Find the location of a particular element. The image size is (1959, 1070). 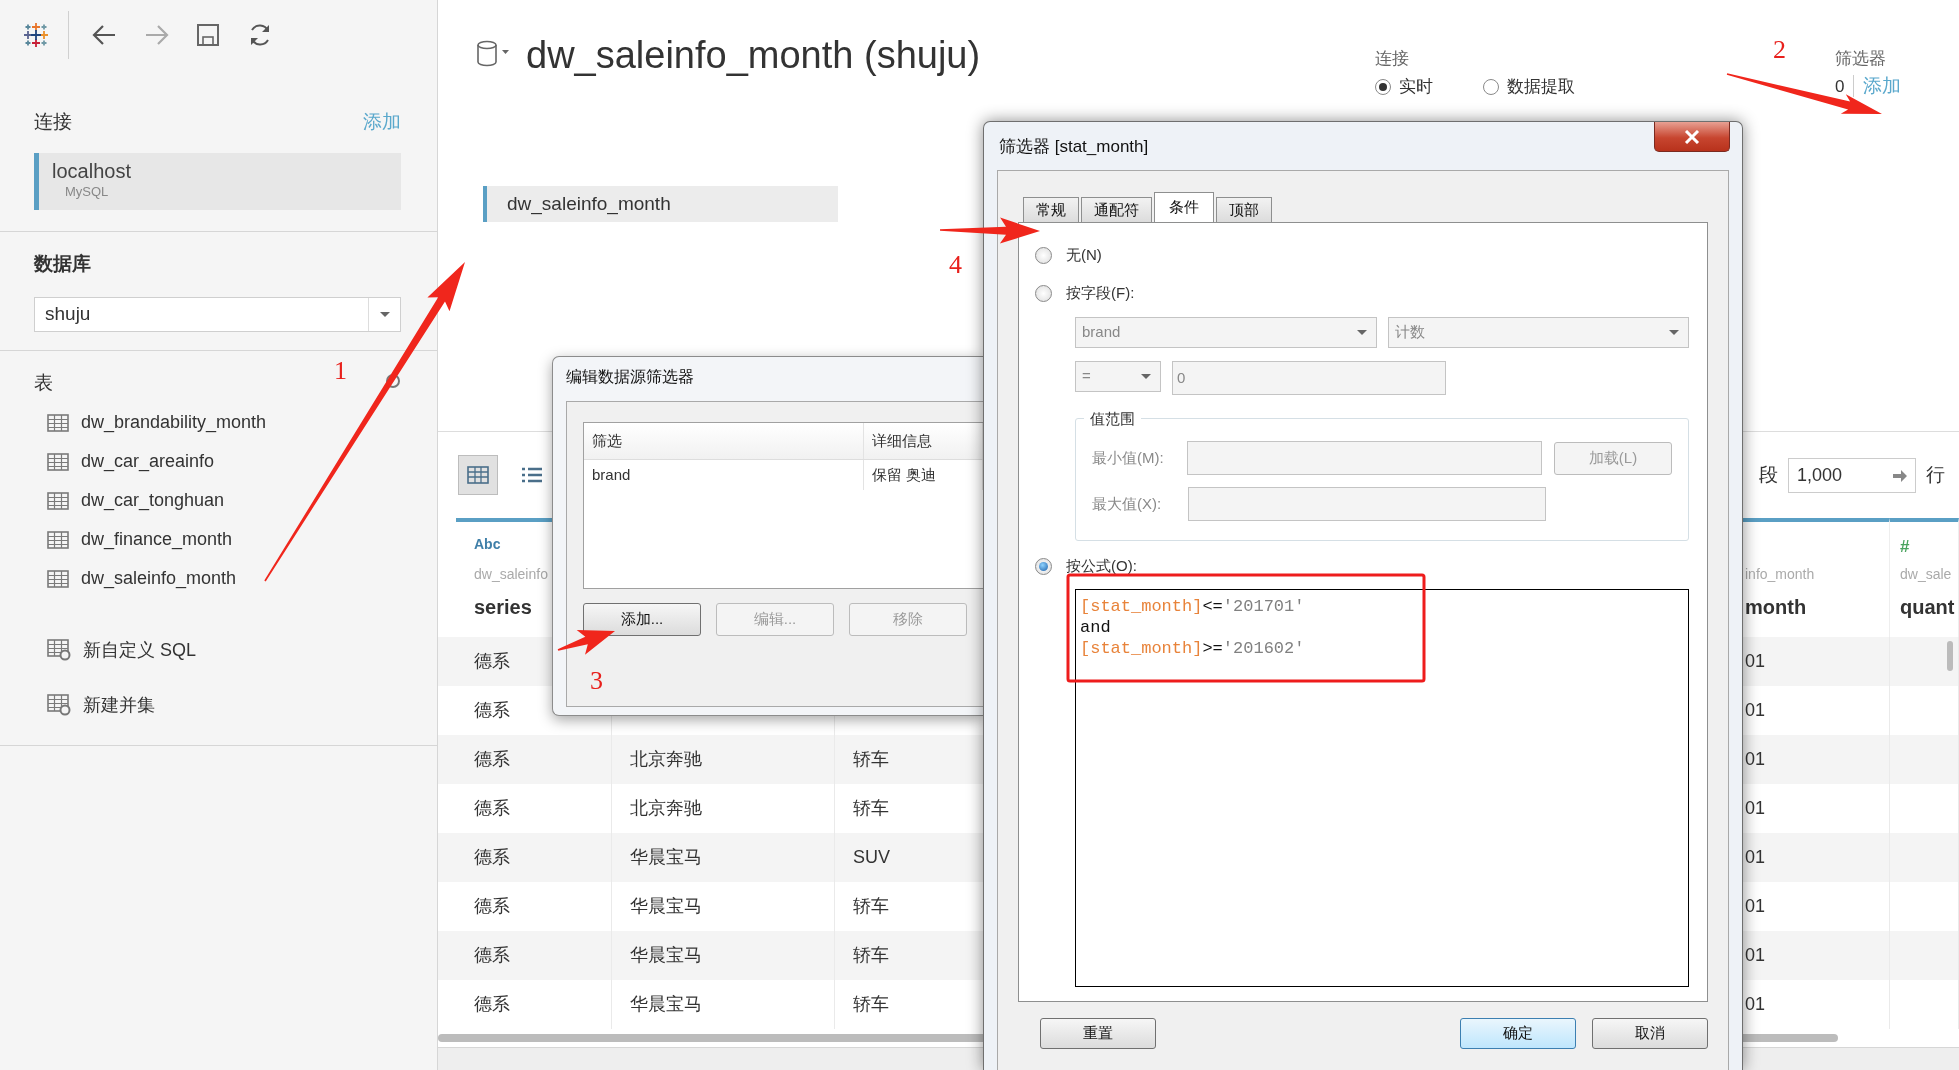

tab: 顶部 is located at coordinates (1244, 209).